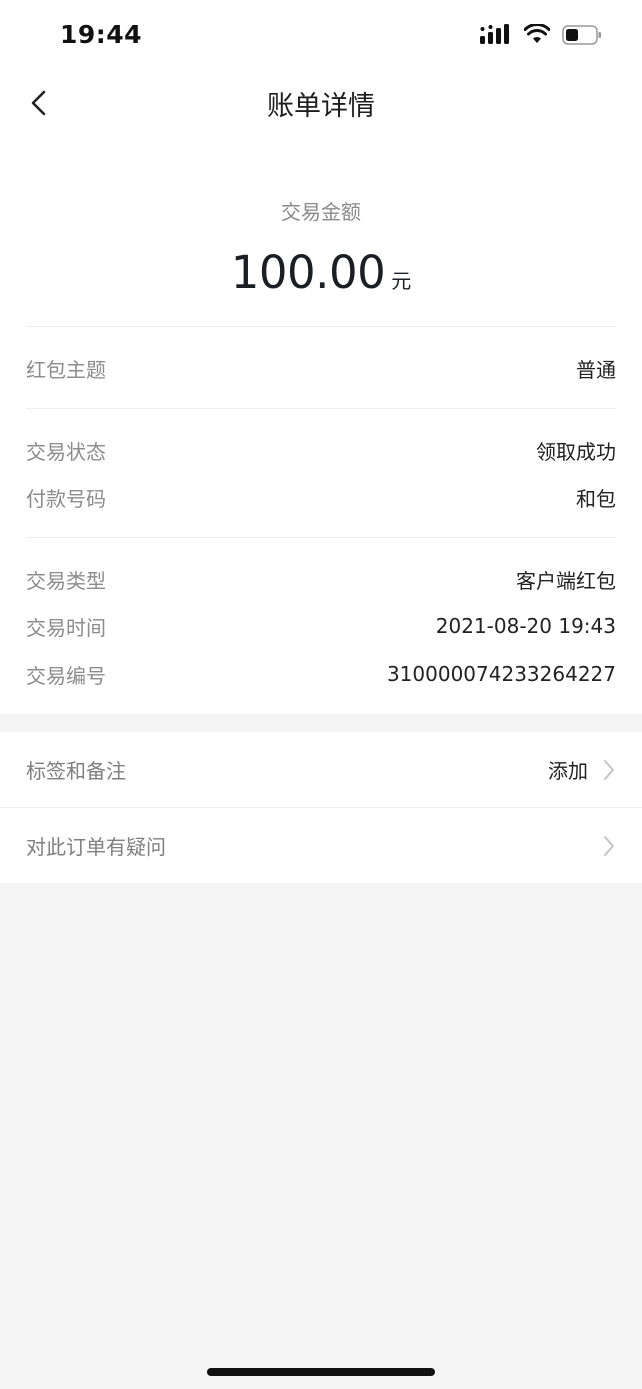  Describe the element at coordinates (66, 451) in the screenshot. I see `detail-label: 交易状态` at that location.